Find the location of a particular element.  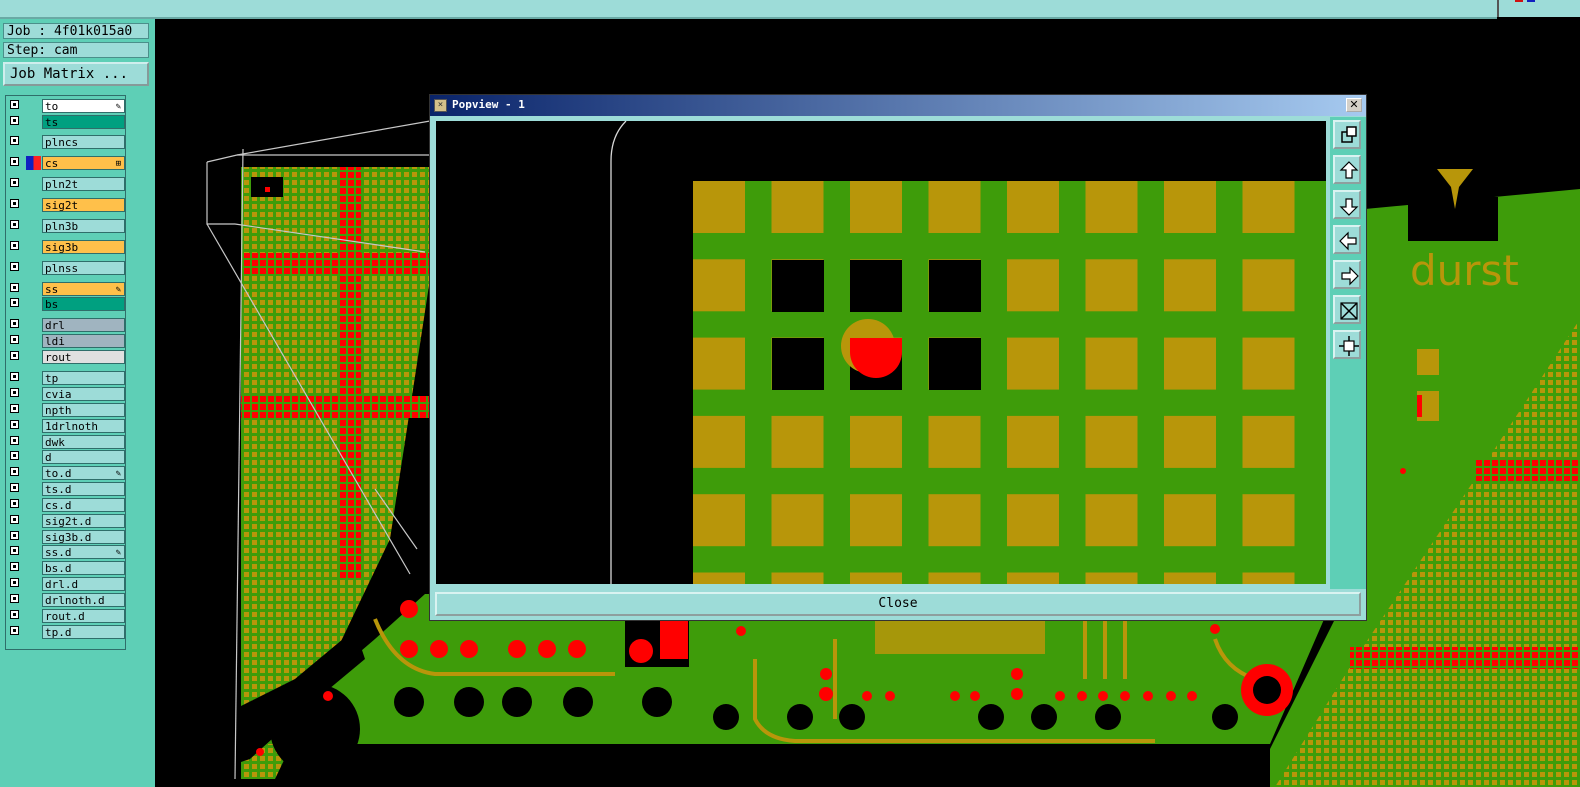

layer-row-drl-d: drl.d is located at coordinates (66, 584).